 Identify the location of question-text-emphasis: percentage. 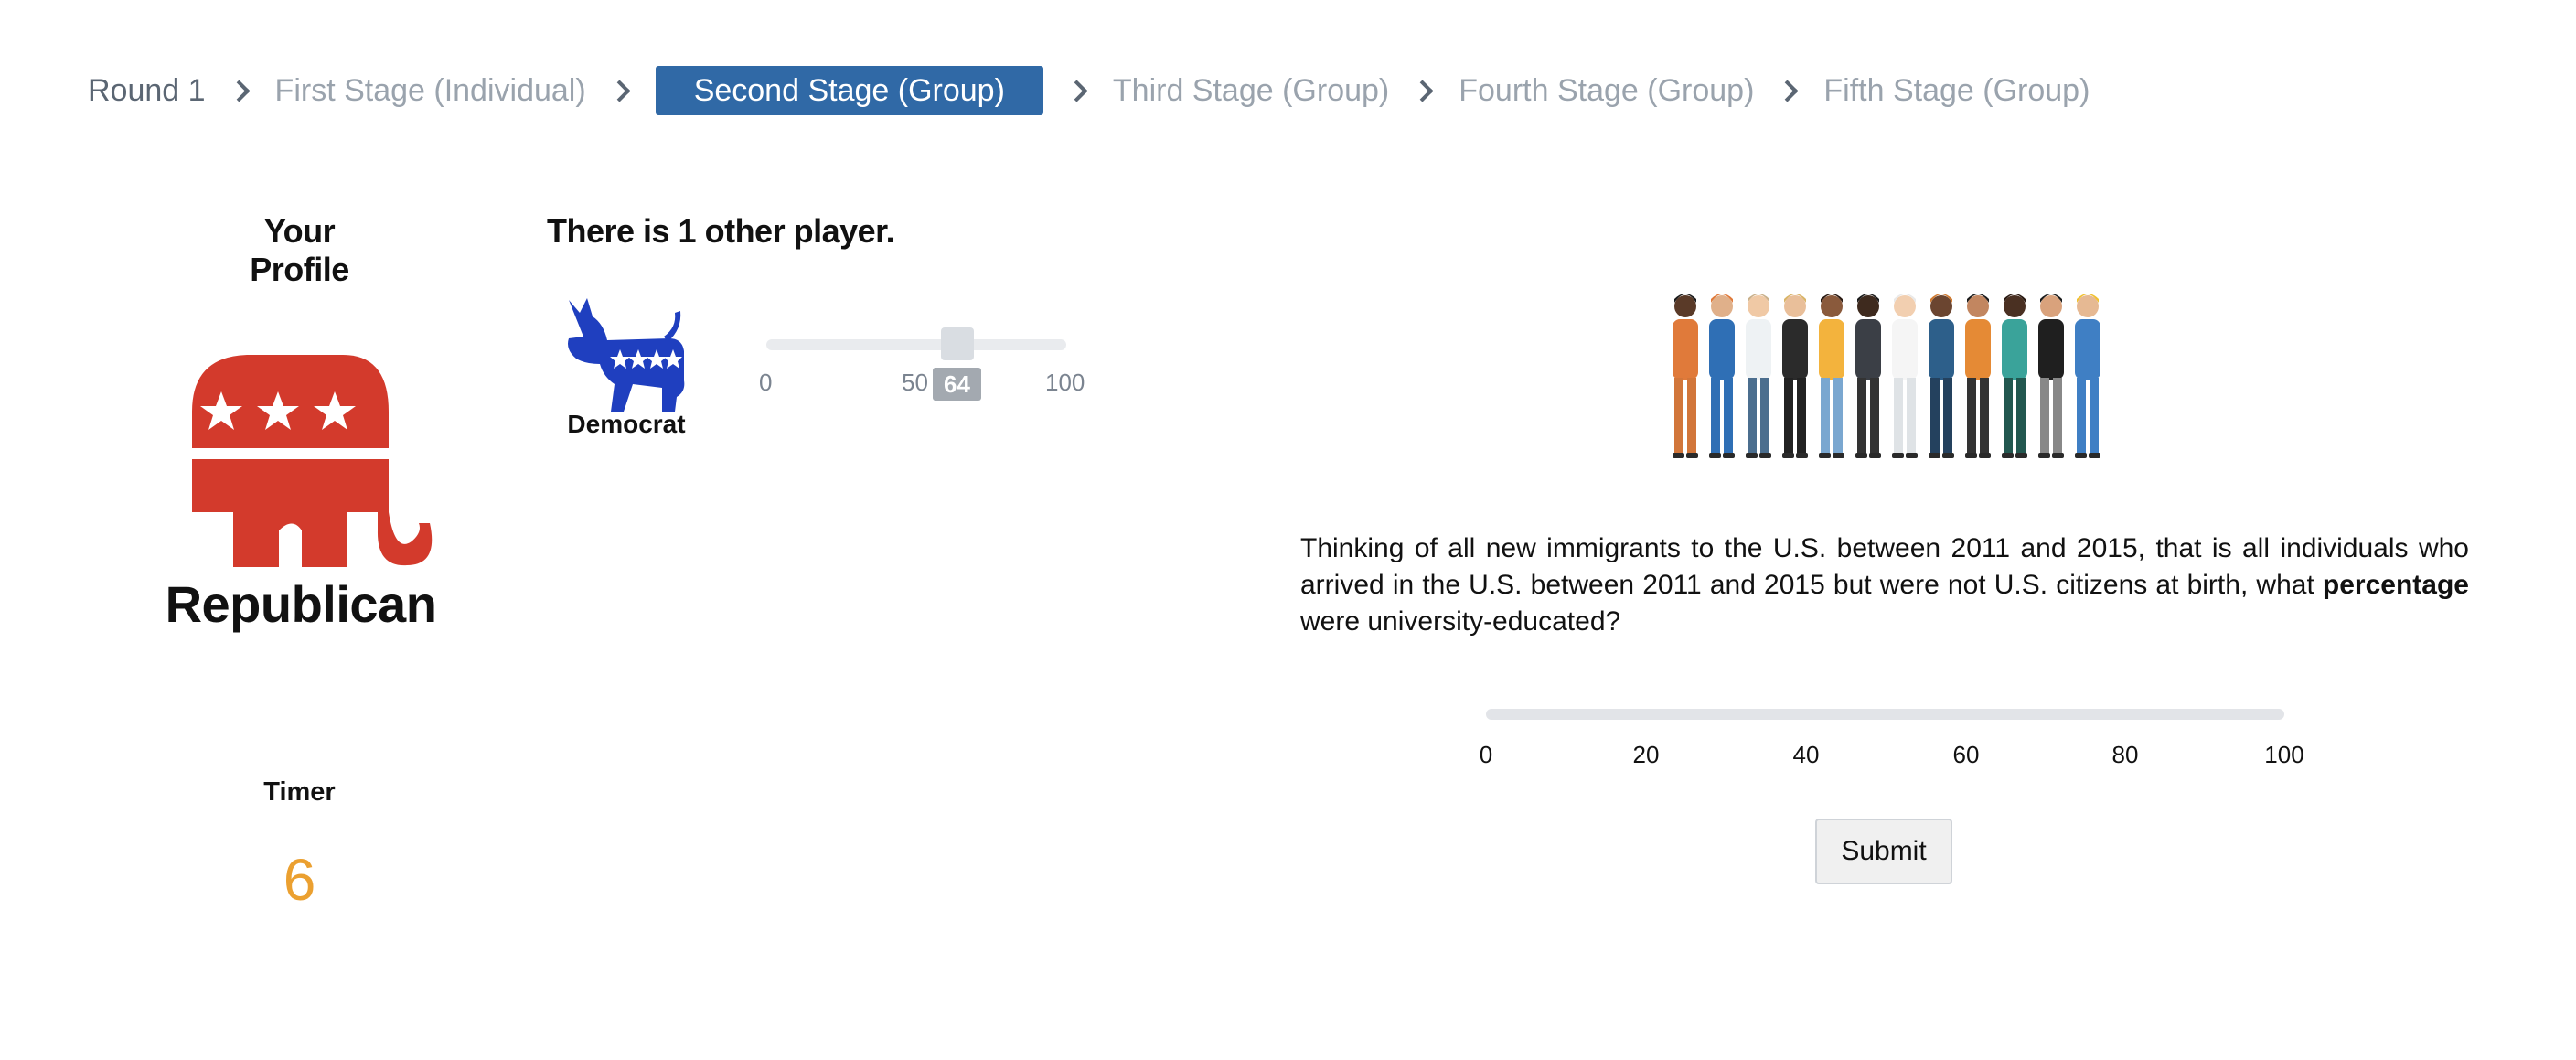
(2395, 585).